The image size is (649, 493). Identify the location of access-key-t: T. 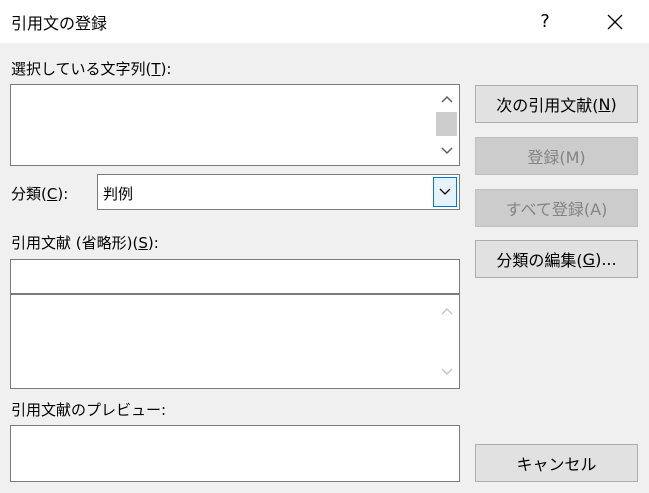
(156, 69).